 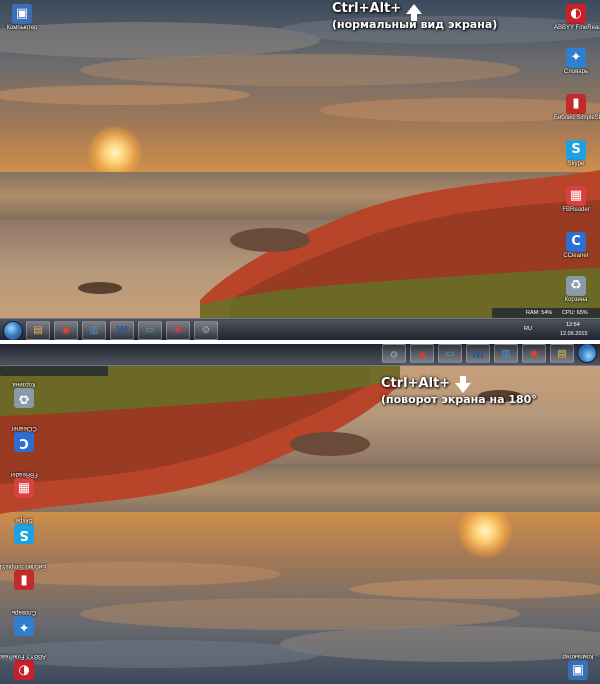 What do you see at coordinates (459, 399) in the screenshot?
I see `caption-subtitle: (поворот экрана на 180°` at bounding box center [459, 399].